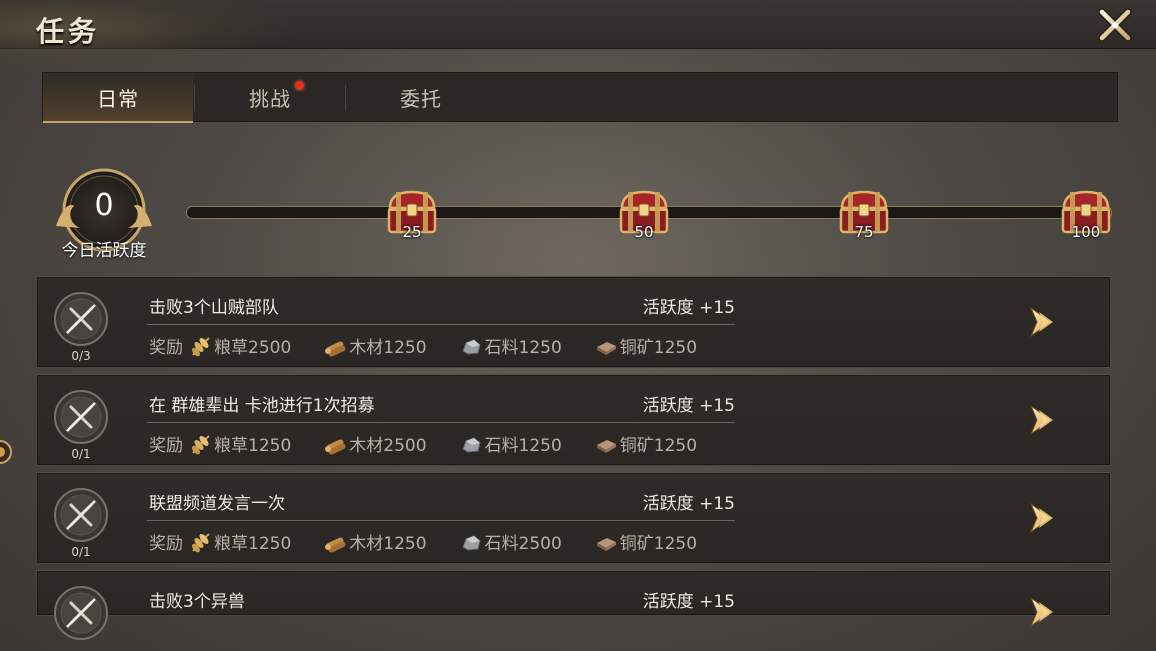 Image resolution: width=1156 pixels, height=651 pixels. I want to click on reward-amount: 石料2500, so click(523, 544).